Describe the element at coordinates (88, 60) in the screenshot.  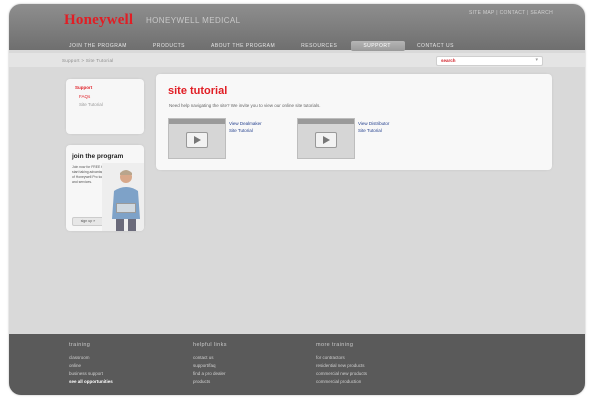
I see `breadcrumb: Support > Site Tutorial` at that location.